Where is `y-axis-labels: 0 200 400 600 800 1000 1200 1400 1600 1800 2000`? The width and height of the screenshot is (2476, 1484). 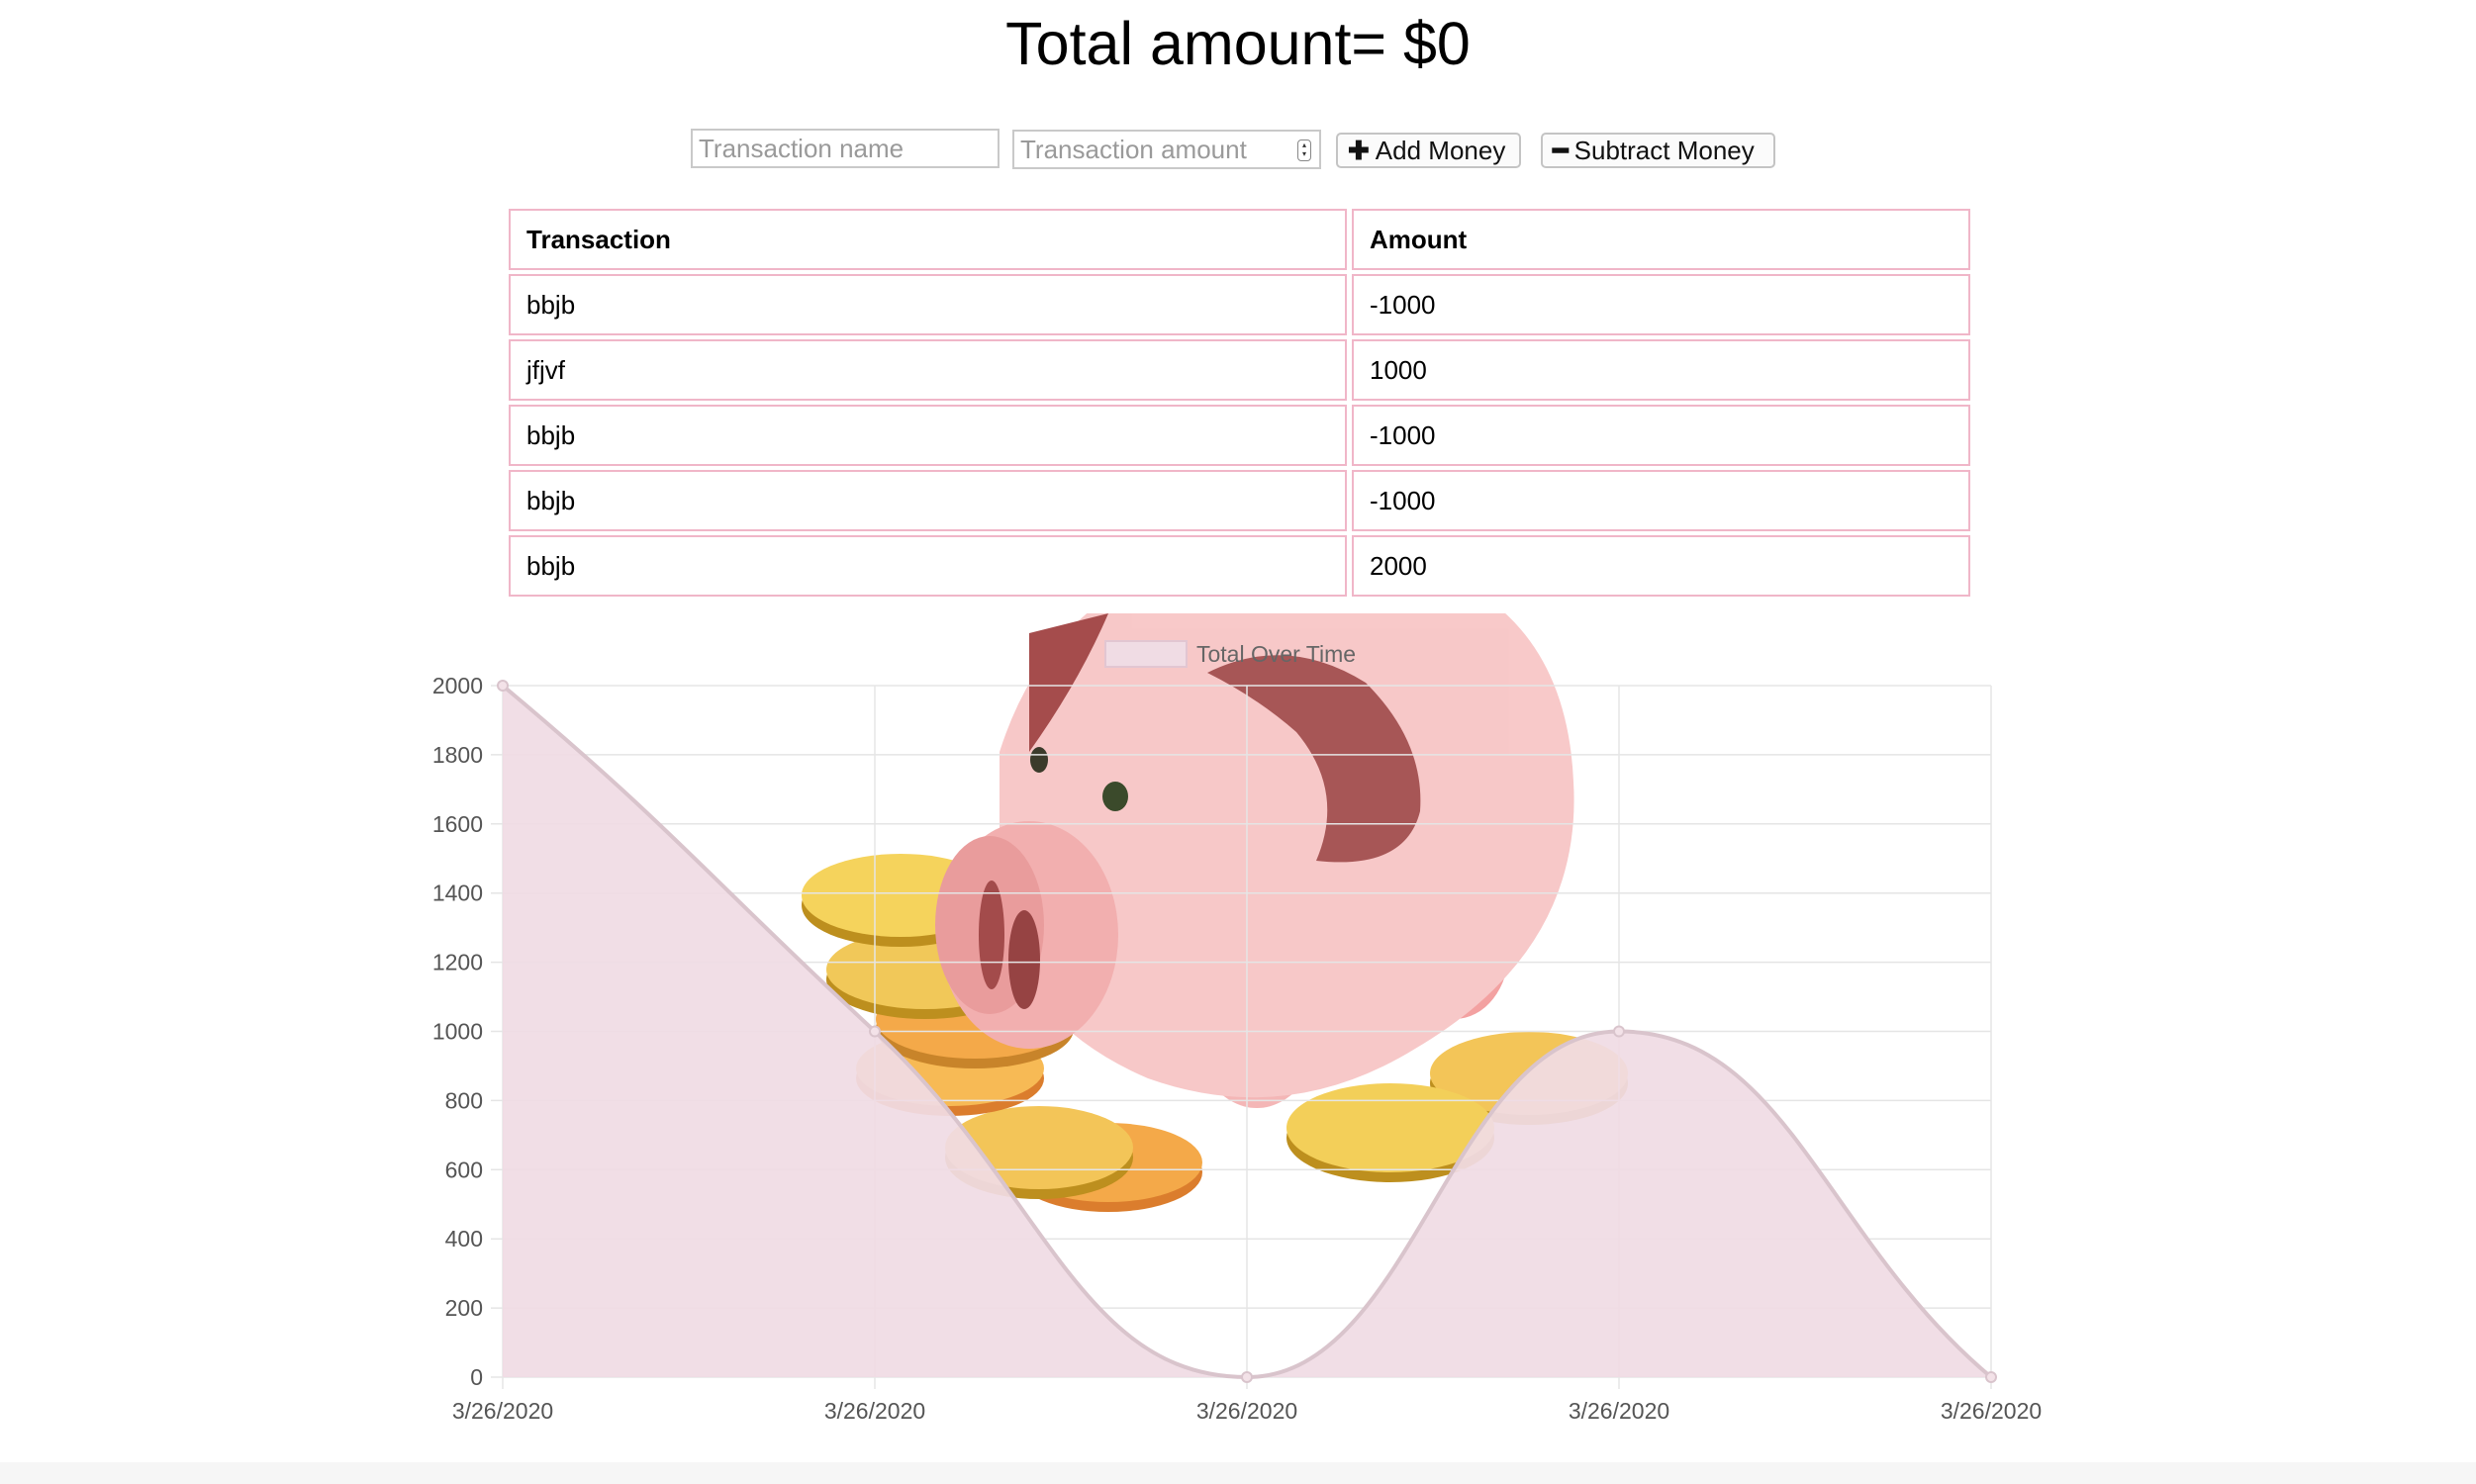
y-axis-labels: 0 200 400 600 800 1000 1200 1400 1600 1800 2000 is located at coordinates (457, 1031).